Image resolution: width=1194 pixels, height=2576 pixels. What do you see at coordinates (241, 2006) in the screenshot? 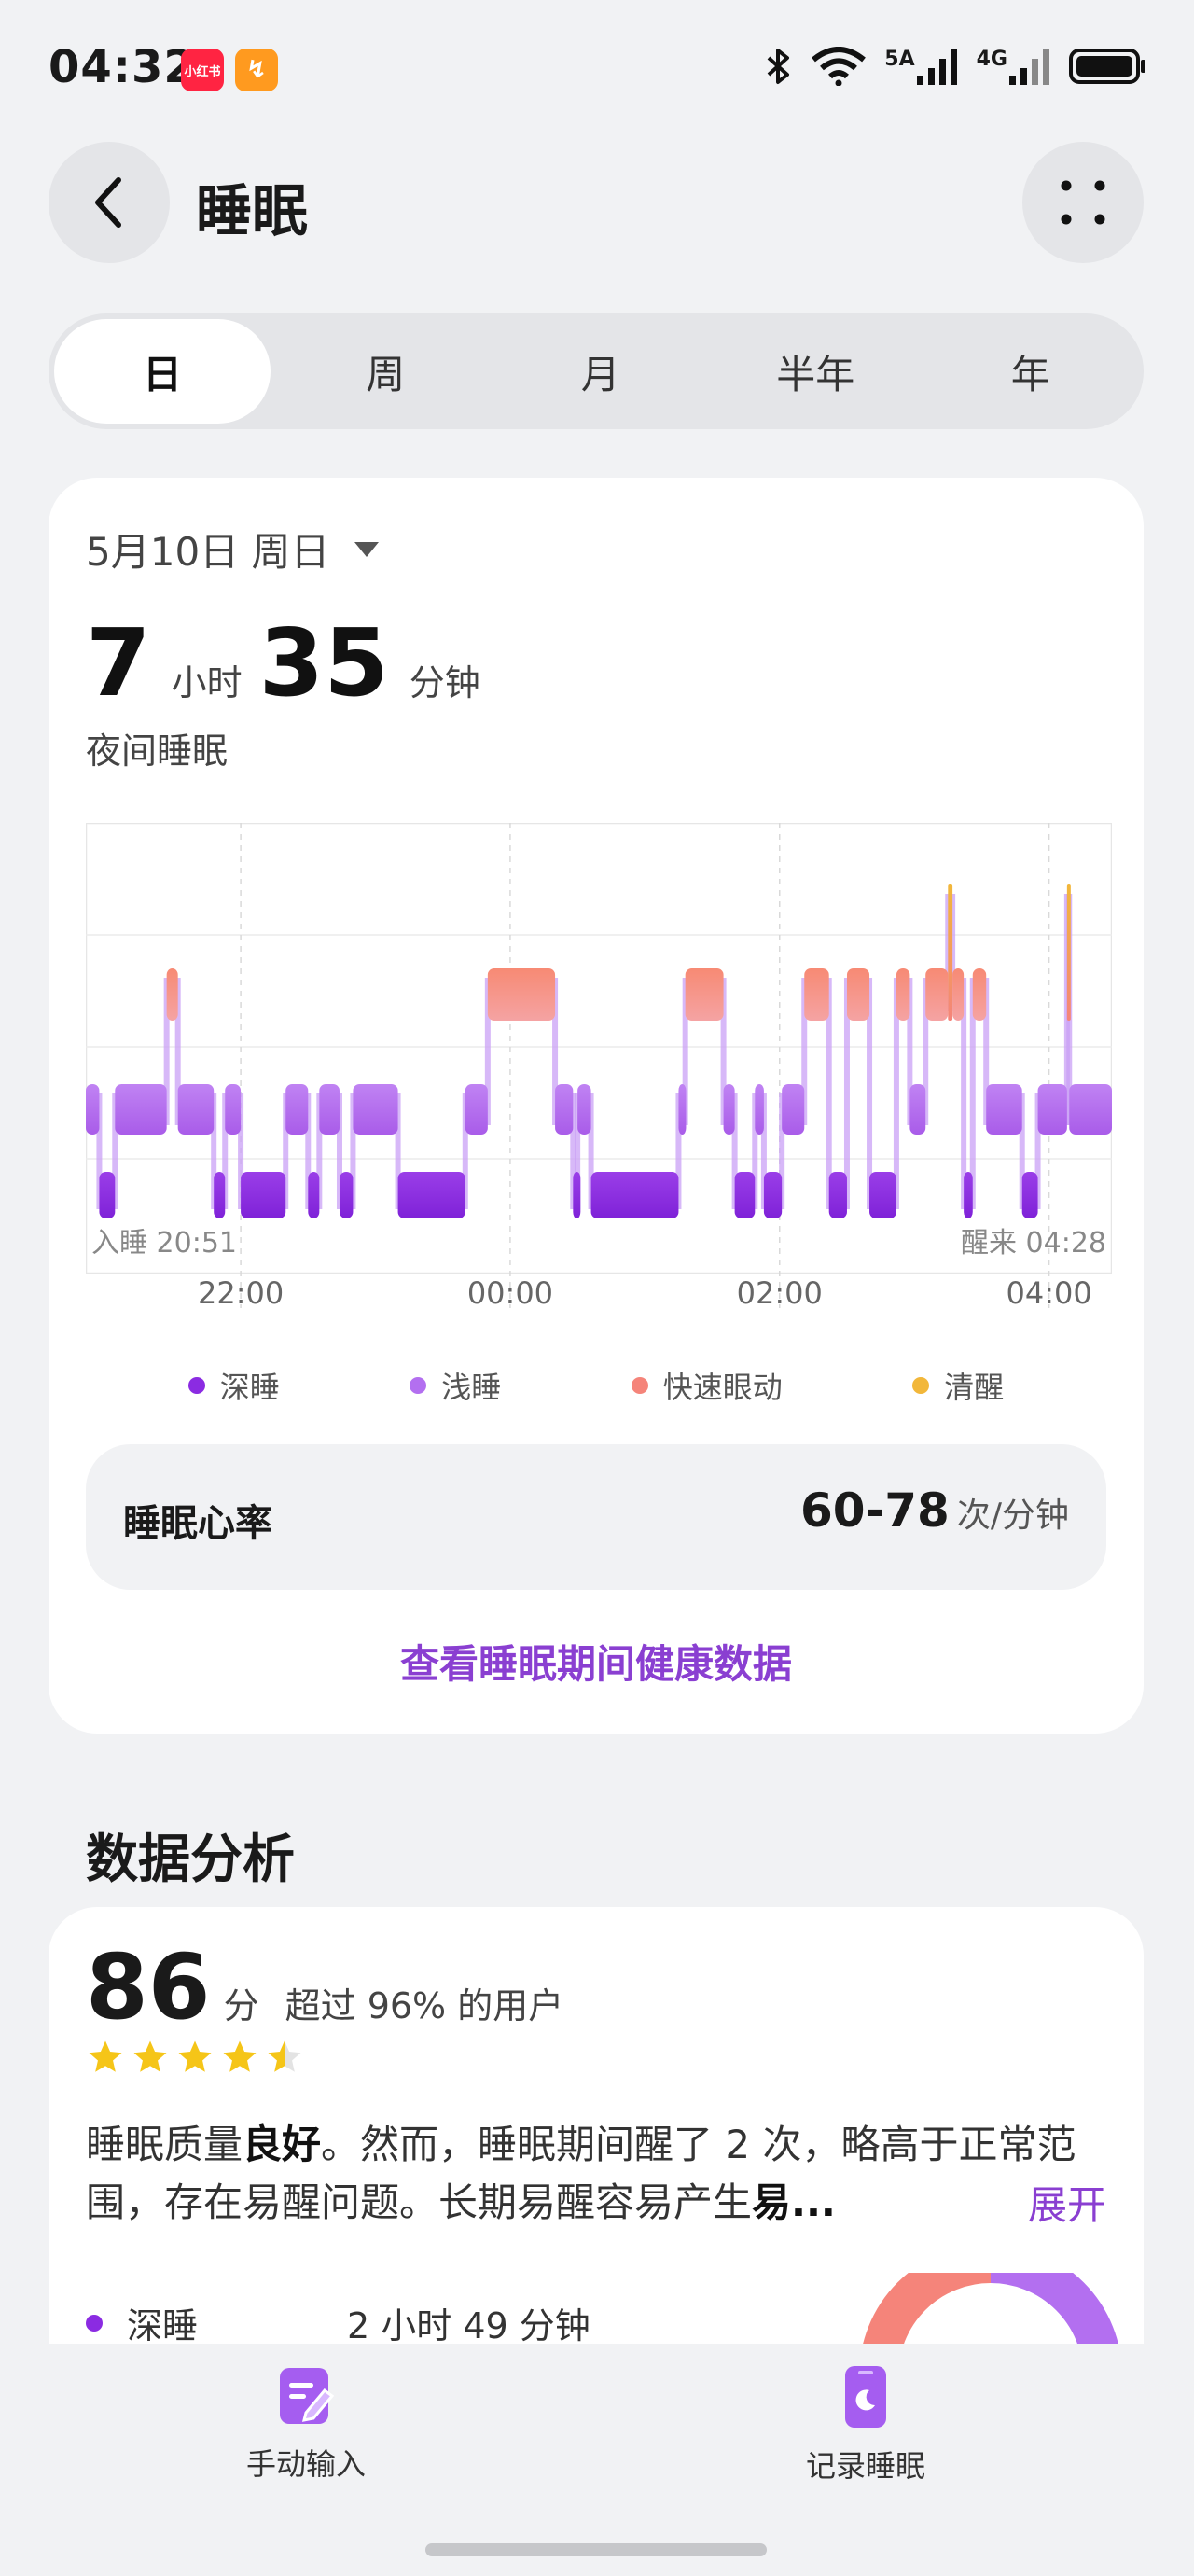
I see `score-unit: 分` at bounding box center [241, 2006].